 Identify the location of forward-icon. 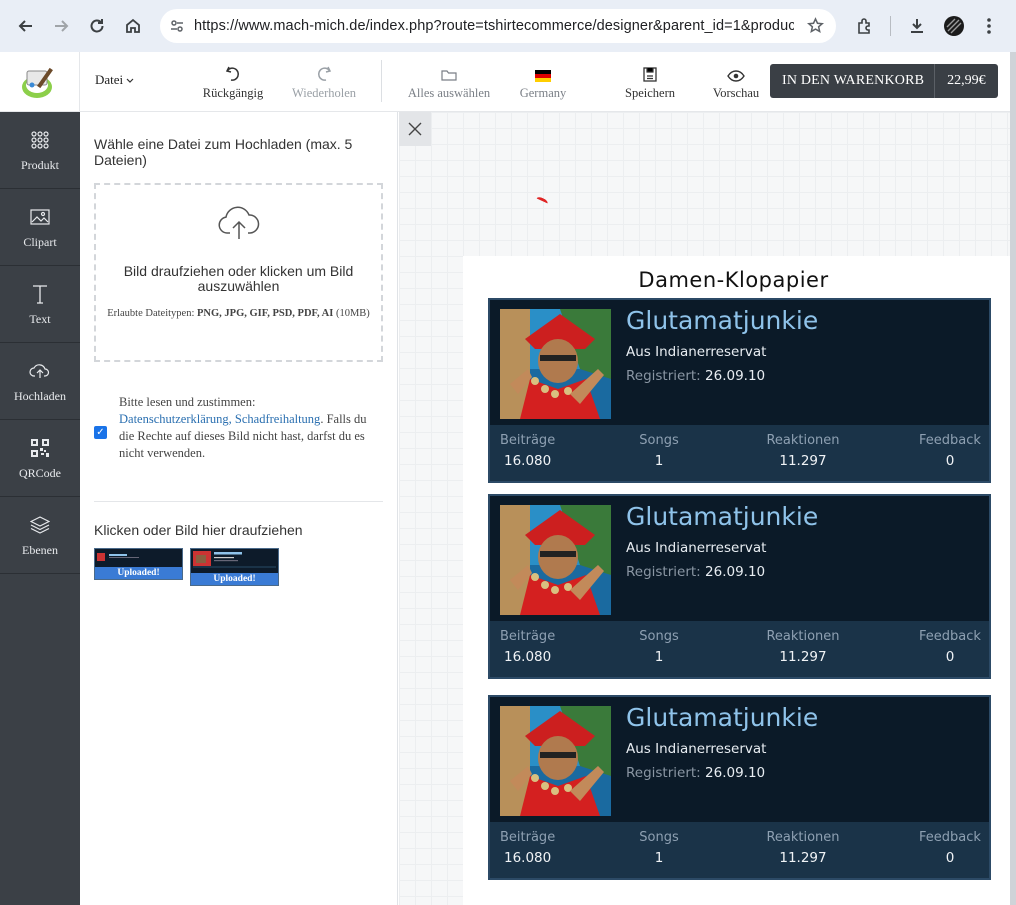
(61, 26).